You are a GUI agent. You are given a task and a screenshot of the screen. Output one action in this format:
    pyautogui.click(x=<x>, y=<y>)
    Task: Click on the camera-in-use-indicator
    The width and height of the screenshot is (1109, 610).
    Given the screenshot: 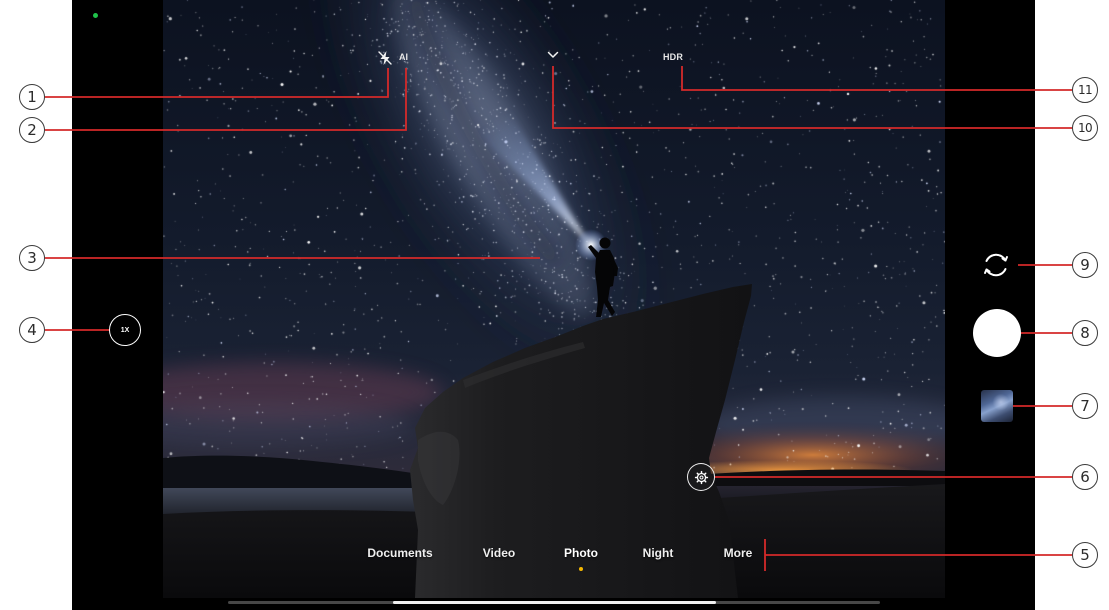 What is the action you would take?
    pyautogui.click(x=95, y=15)
    